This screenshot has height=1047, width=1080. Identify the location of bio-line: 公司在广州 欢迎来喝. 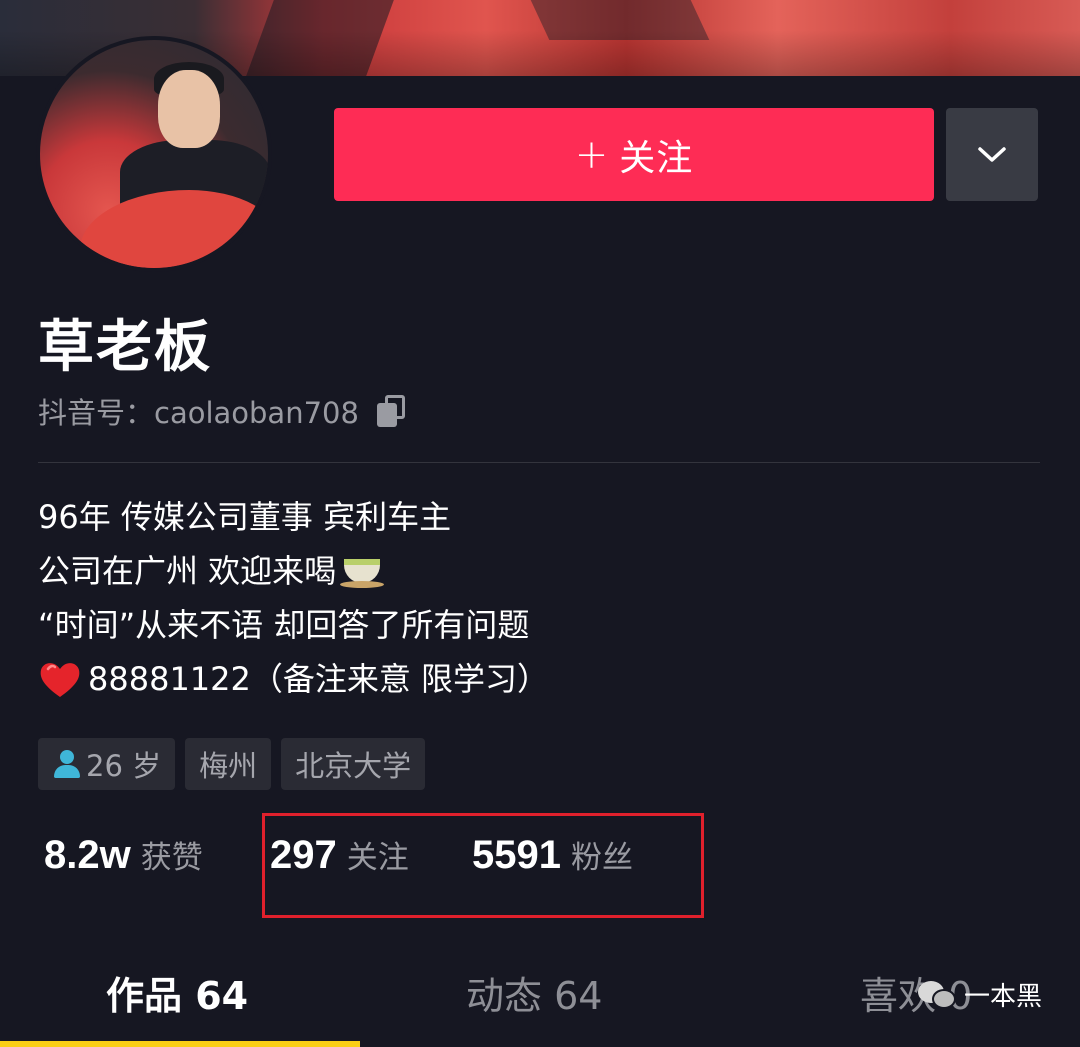
(293, 571).